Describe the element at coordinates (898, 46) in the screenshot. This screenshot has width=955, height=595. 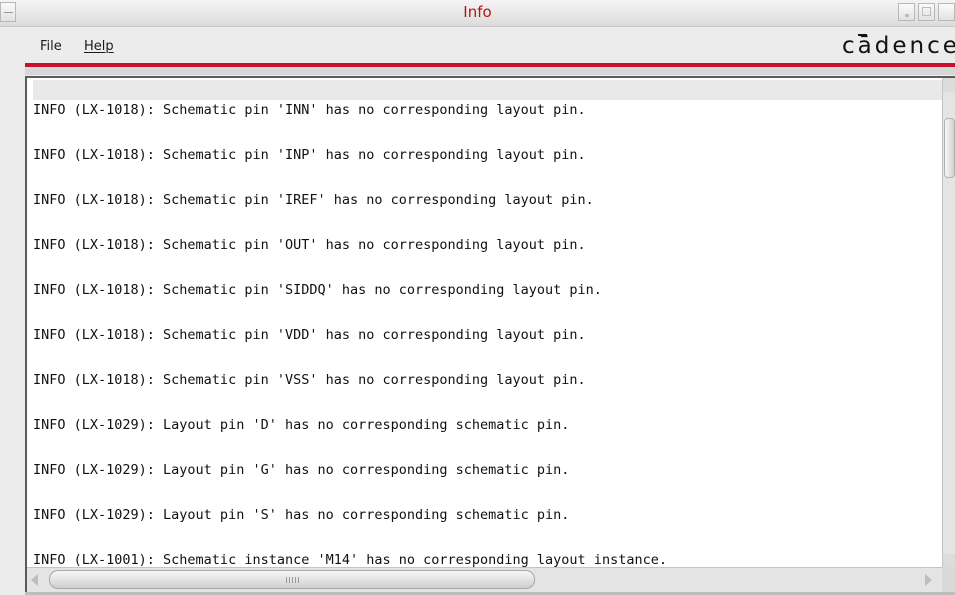
I see `cadence-logo: cādence` at that location.